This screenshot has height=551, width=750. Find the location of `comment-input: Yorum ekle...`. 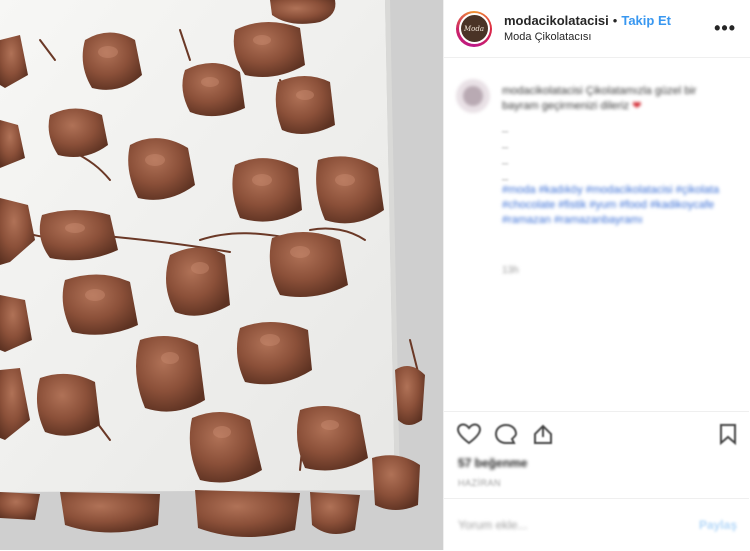

comment-input: Yorum ekle... is located at coordinates (493, 525).